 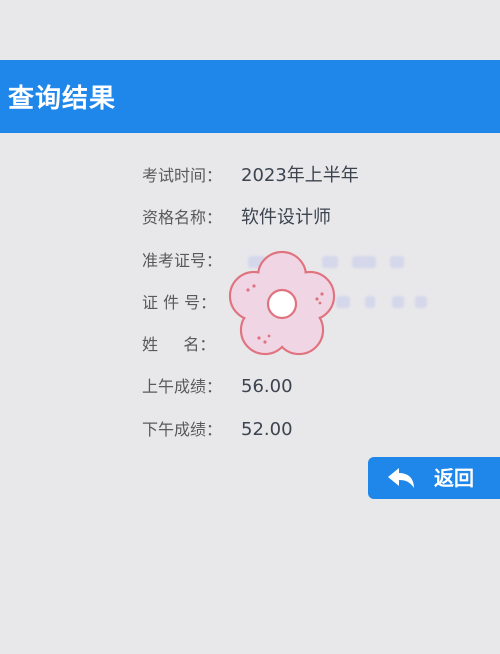 I want to click on exam-time-value: 2023年上半年, so click(x=300, y=175).